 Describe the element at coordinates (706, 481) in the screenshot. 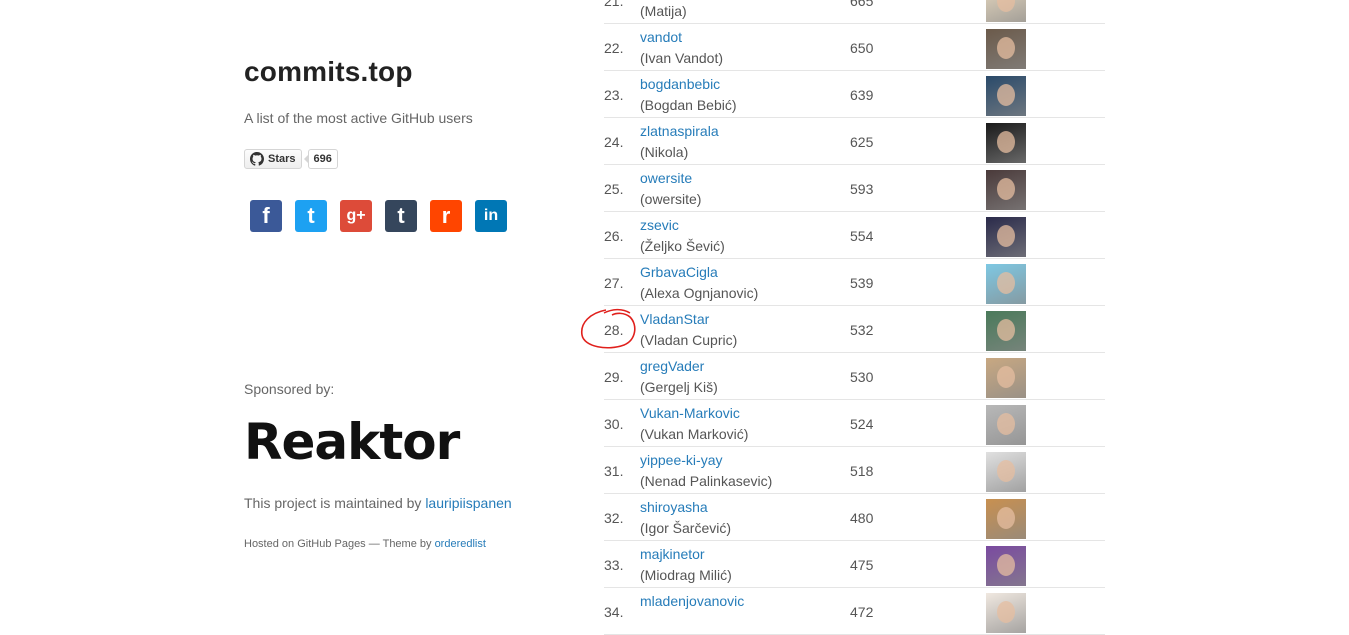

I see `user-full-name: (Nenad Palinkasevic)` at that location.